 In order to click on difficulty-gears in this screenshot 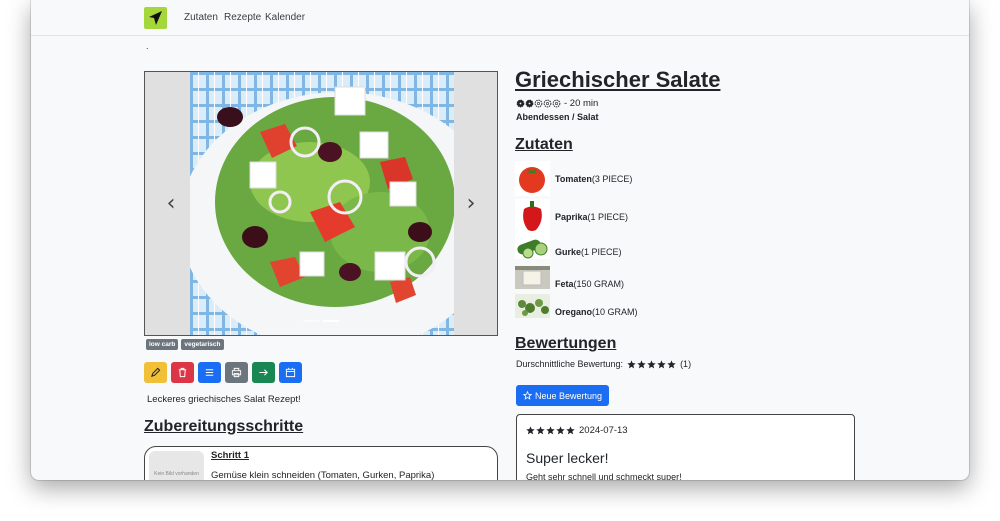, I will do `click(538, 103)`.